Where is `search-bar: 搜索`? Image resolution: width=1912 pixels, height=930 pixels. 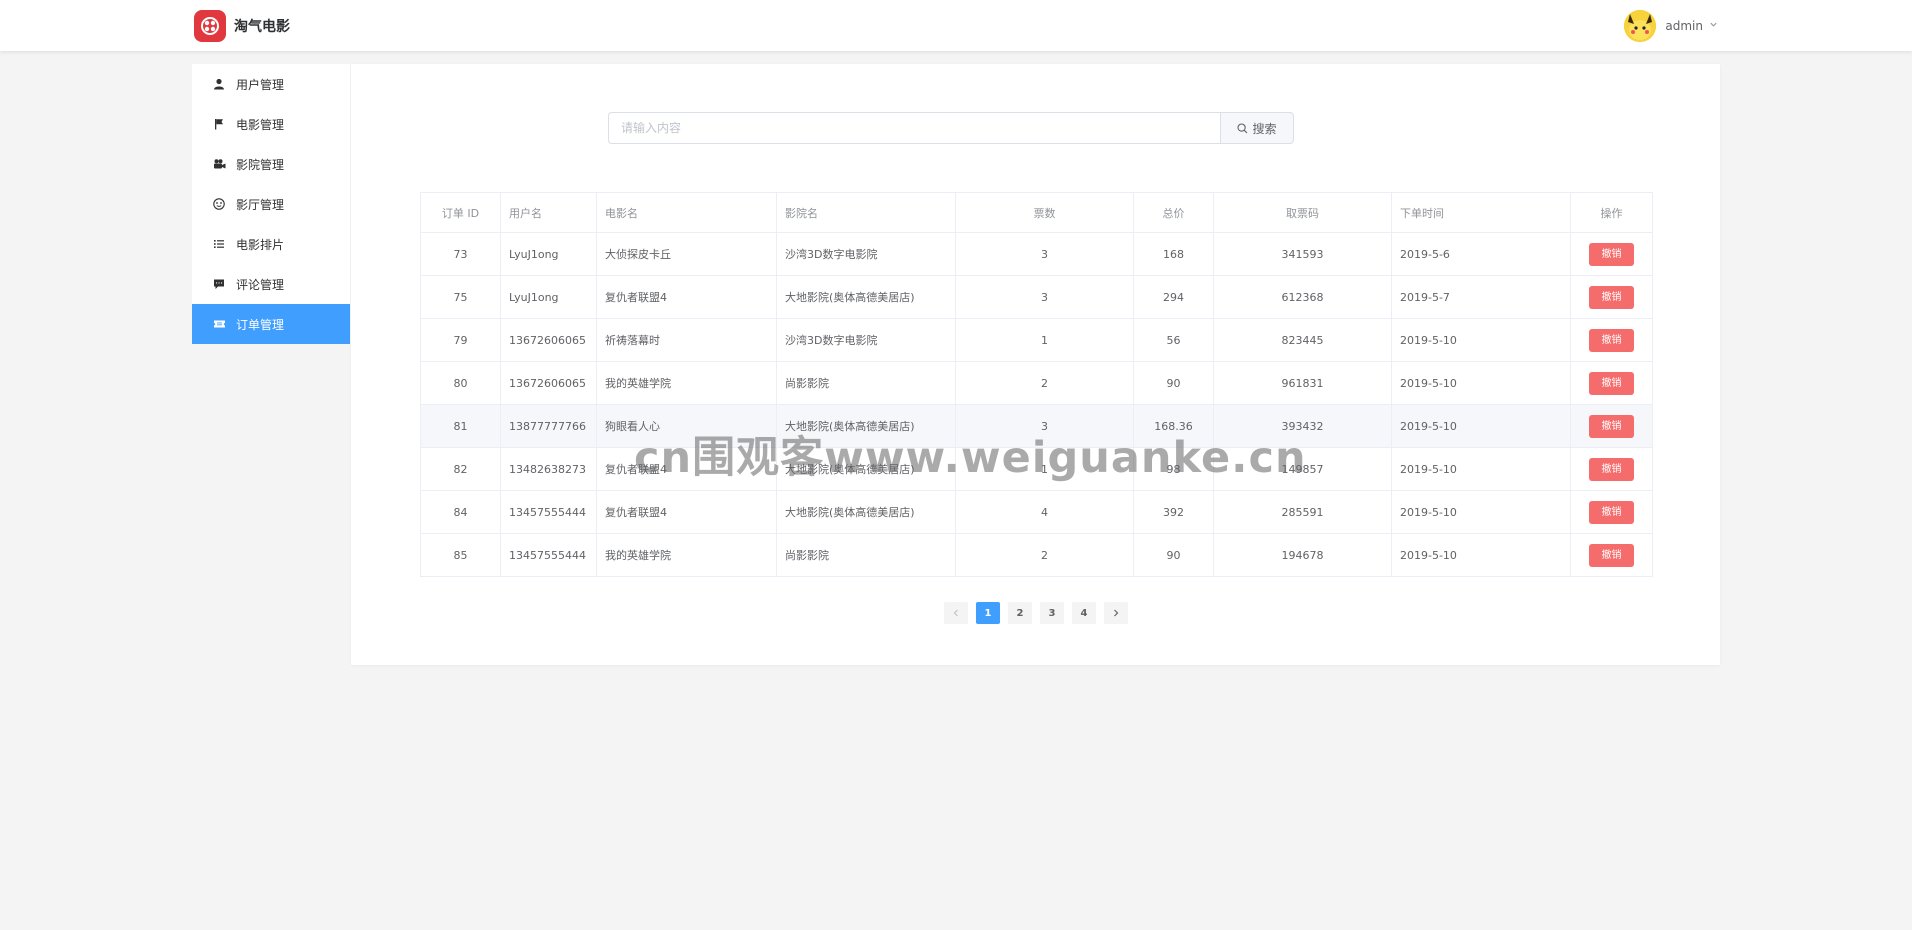 search-bar: 搜索 is located at coordinates (951, 128).